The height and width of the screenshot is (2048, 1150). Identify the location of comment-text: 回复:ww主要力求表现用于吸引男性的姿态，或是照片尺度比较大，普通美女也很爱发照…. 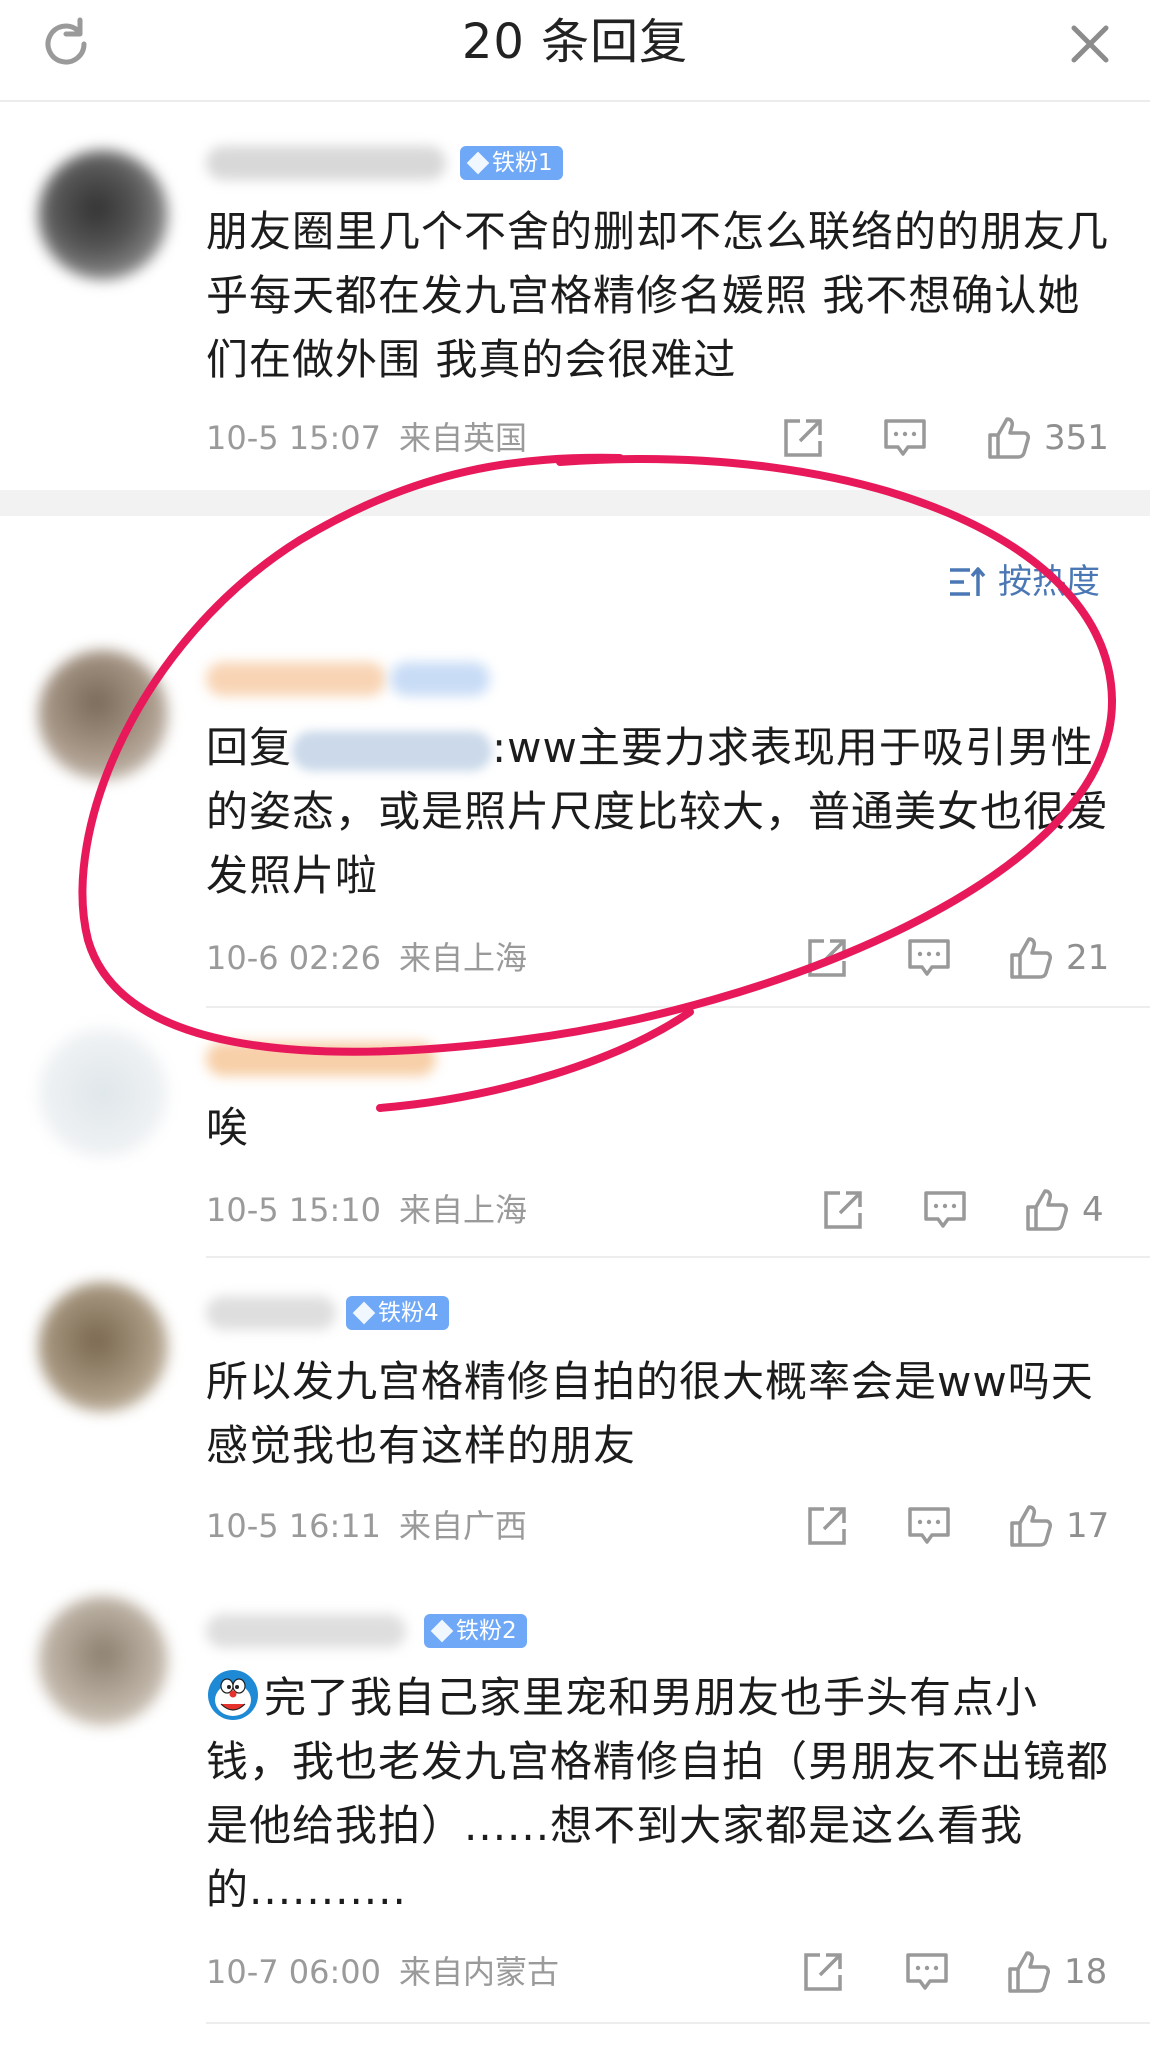
(658, 812).